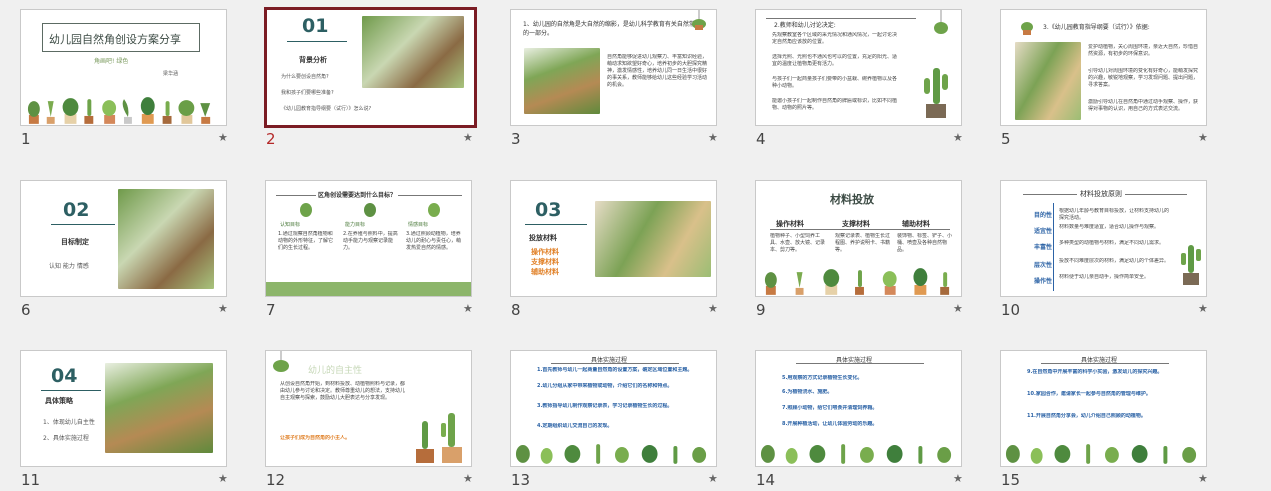  Describe the element at coordinates (653, 239) in the screenshot. I see `plant-shelves-photo` at that location.